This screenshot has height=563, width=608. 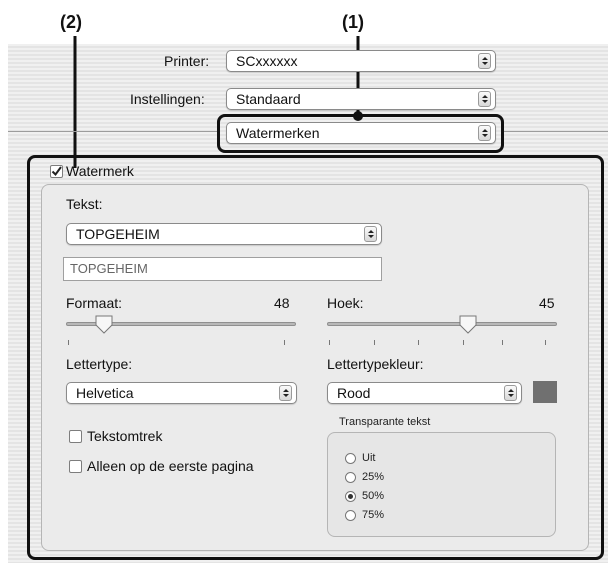 What do you see at coordinates (181, 393) in the screenshot?
I see `font-popup: Helvetica` at bounding box center [181, 393].